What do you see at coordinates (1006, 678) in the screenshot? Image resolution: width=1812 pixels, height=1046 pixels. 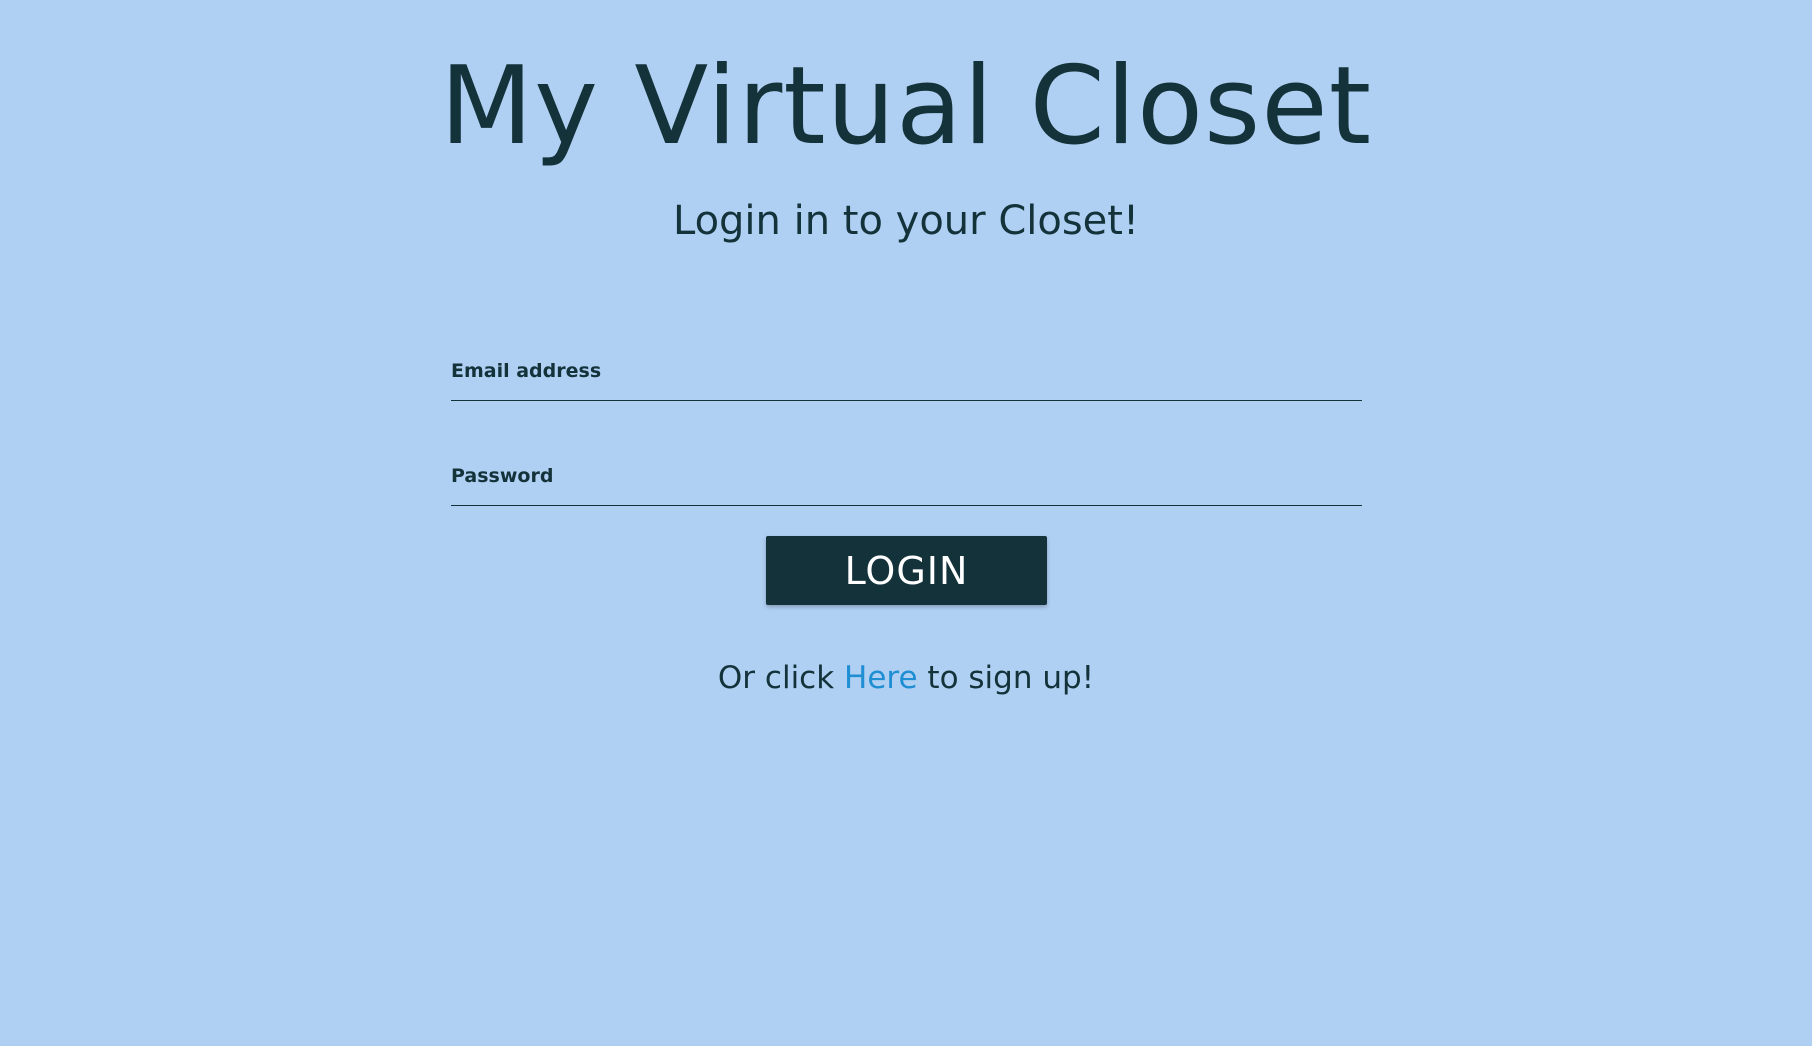 I see `signup-suffix: to sign up!` at bounding box center [1006, 678].